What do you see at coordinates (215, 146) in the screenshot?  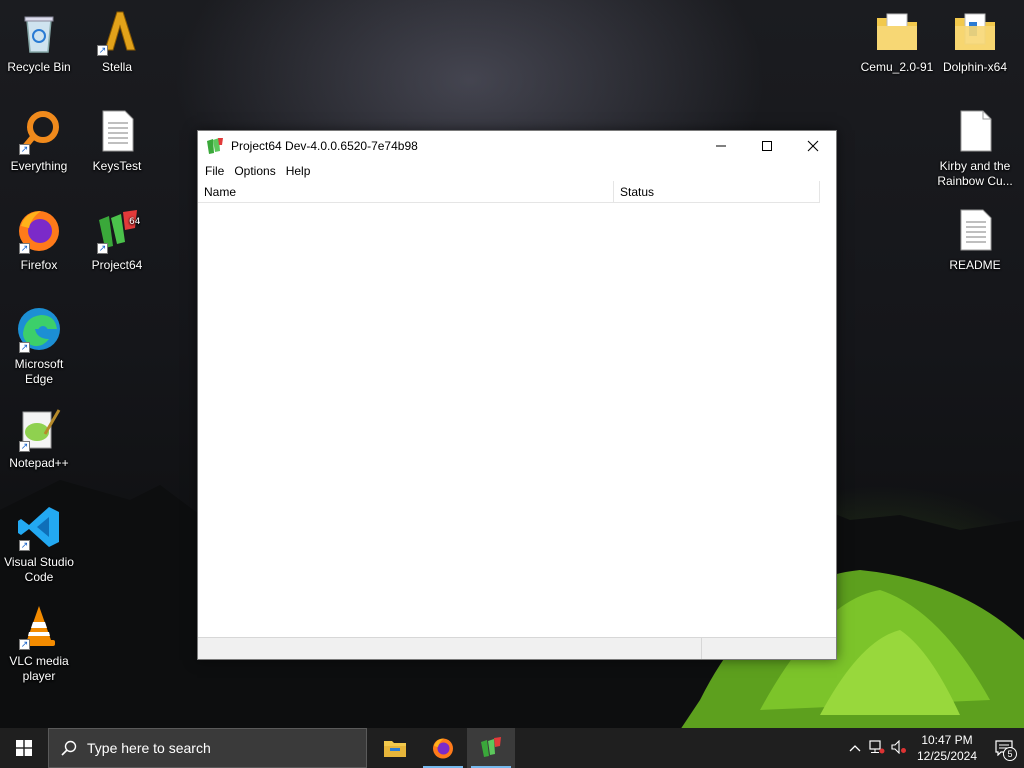 I see `project64-app-icon` at bounding box center [215, 146].